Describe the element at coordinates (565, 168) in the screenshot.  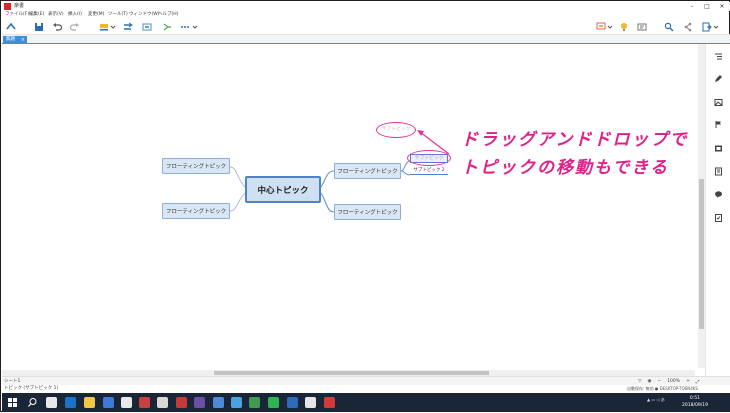
I see `annotation-line-2: トピックの移動もできる` at that location.